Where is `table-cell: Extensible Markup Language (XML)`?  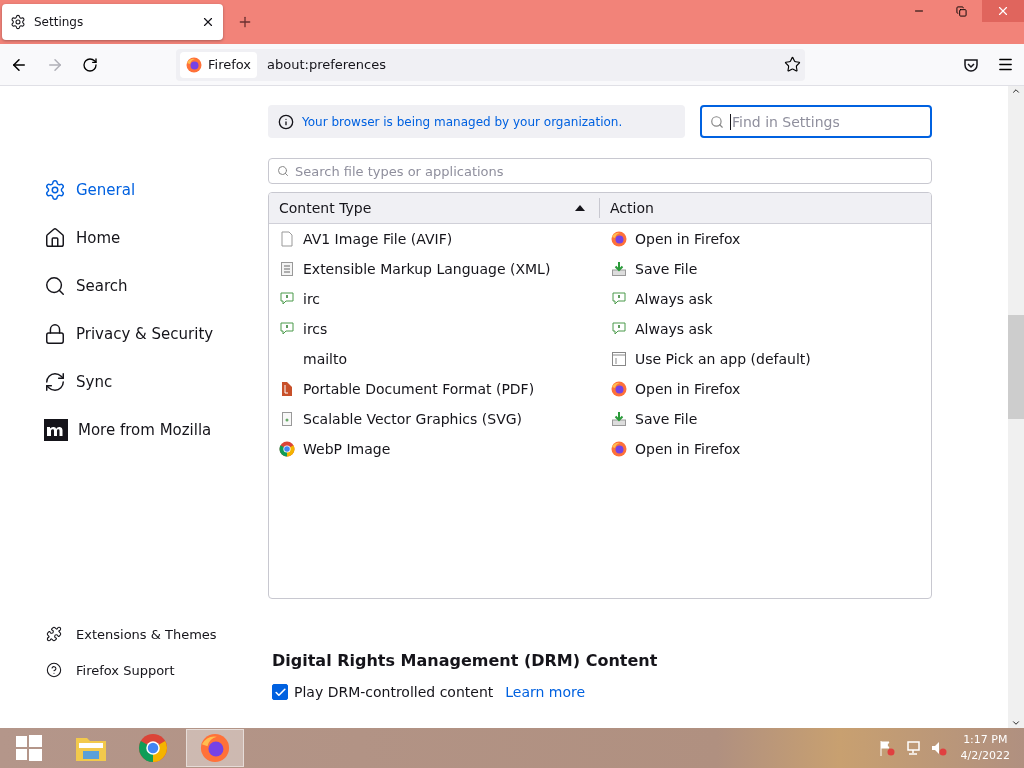
table-cell: Extensible Markup Language (XML) is located at coordinates (427, 269).